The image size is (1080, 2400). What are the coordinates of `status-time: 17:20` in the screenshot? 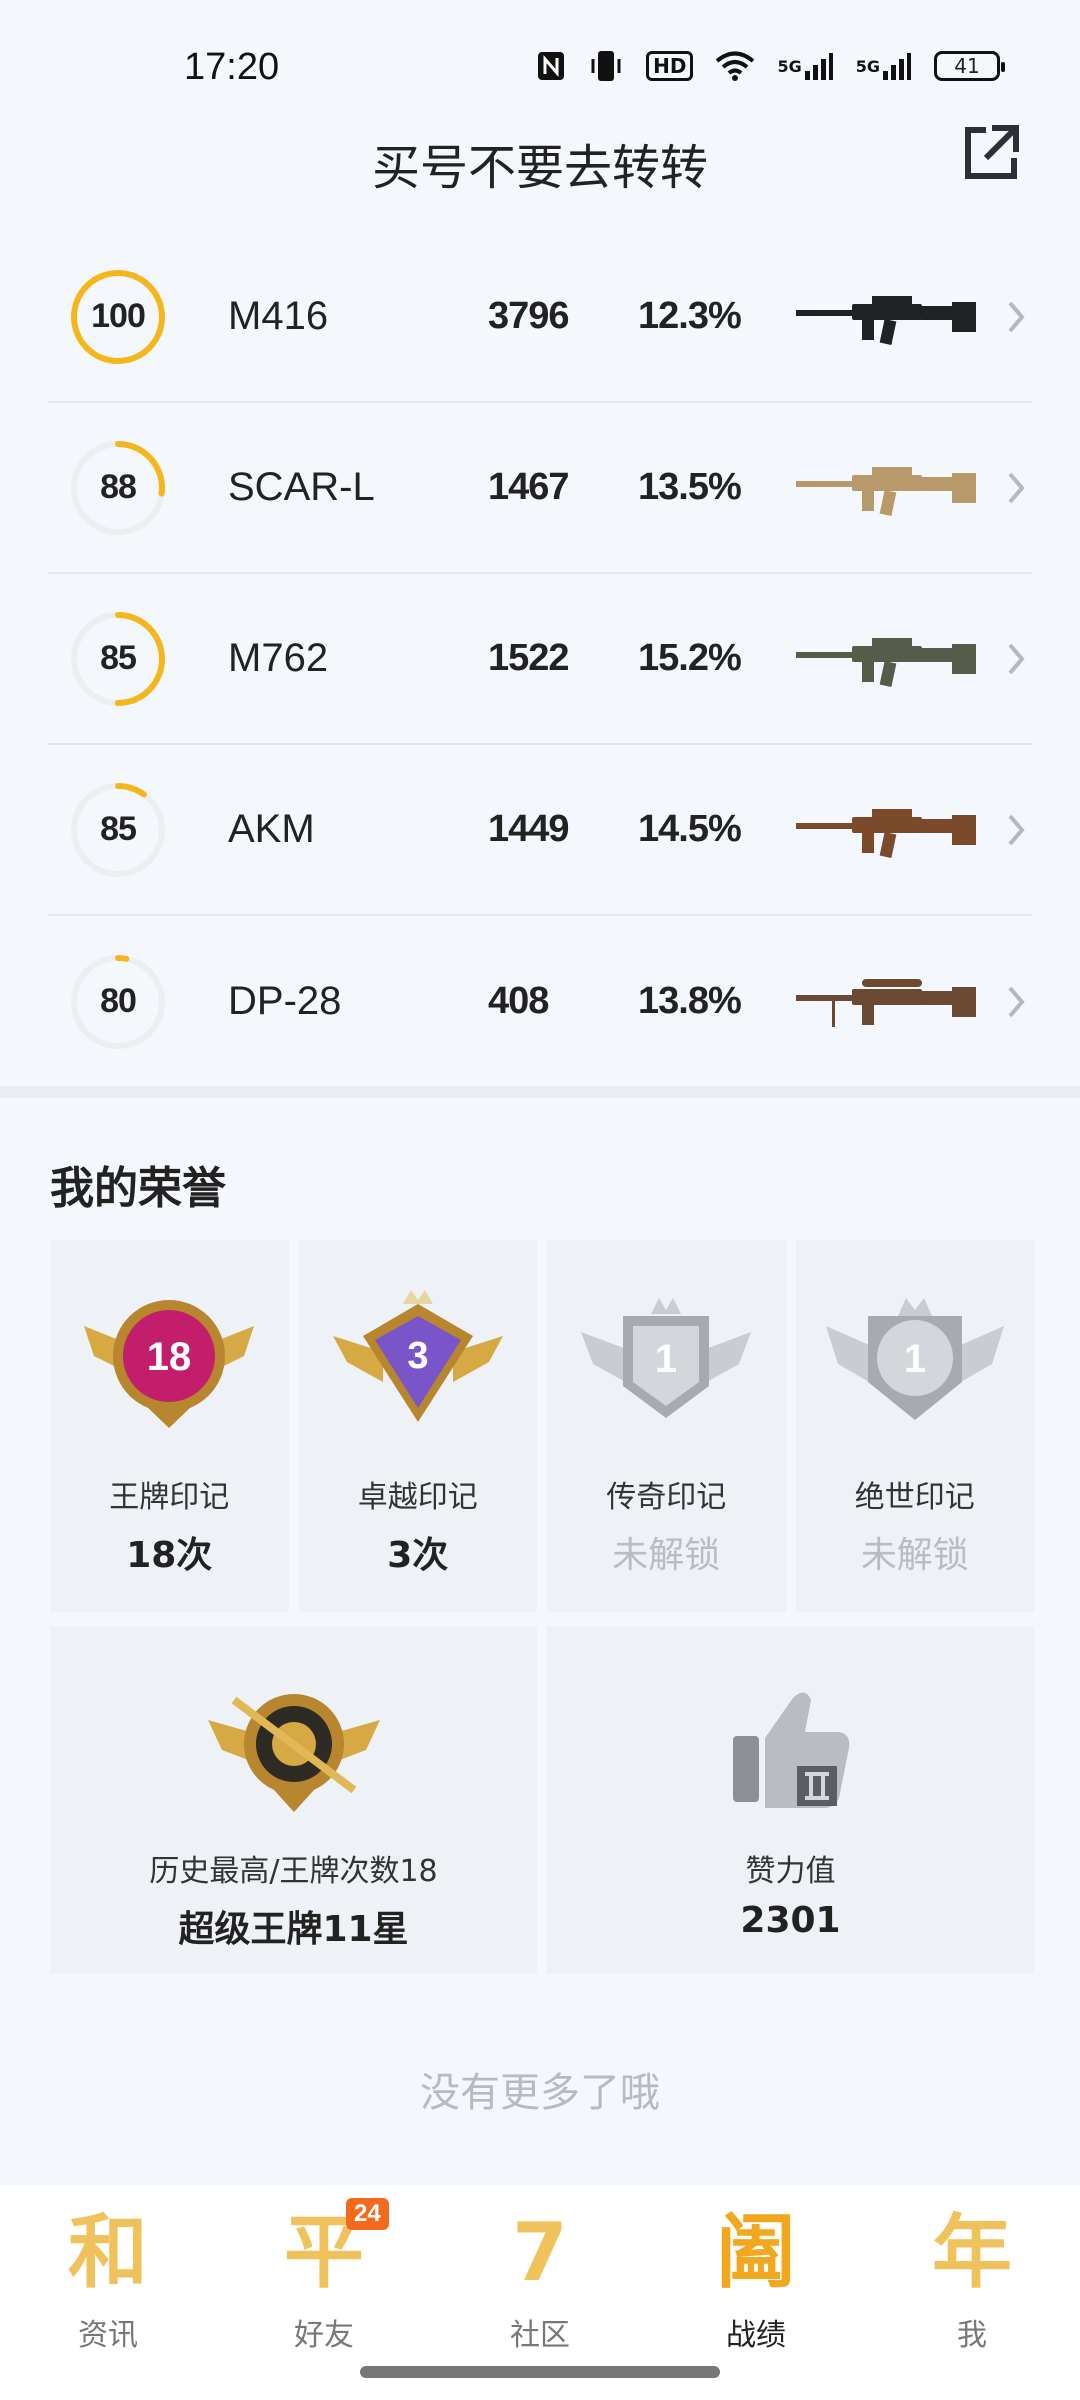 It's located at (232, 67).